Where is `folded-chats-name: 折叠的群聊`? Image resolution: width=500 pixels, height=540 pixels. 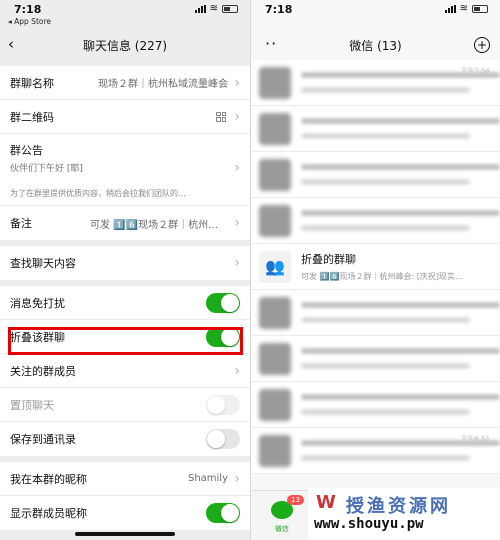
folded-chats-name: 折叠的群聊 is located at coordinates (328, 259).